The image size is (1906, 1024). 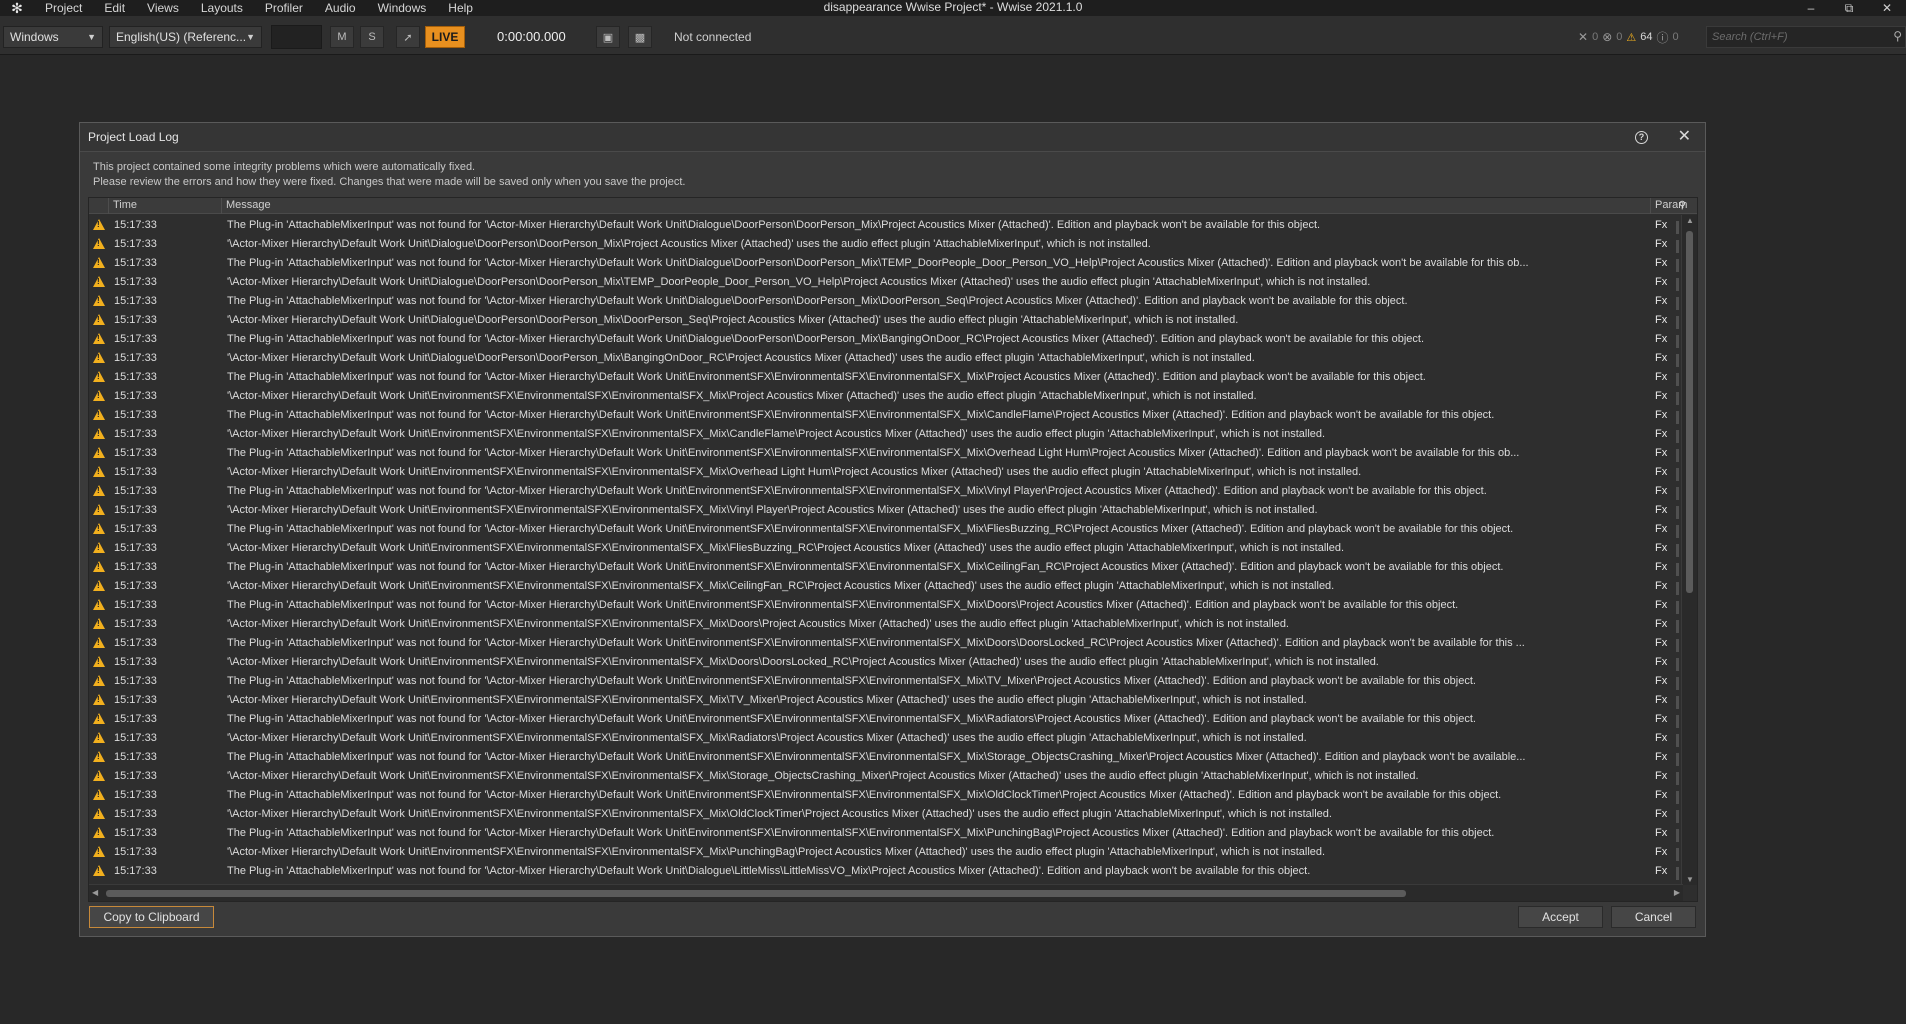 I want to click on clear-notifications-icon: ✕, so click(x=1583, y=37).